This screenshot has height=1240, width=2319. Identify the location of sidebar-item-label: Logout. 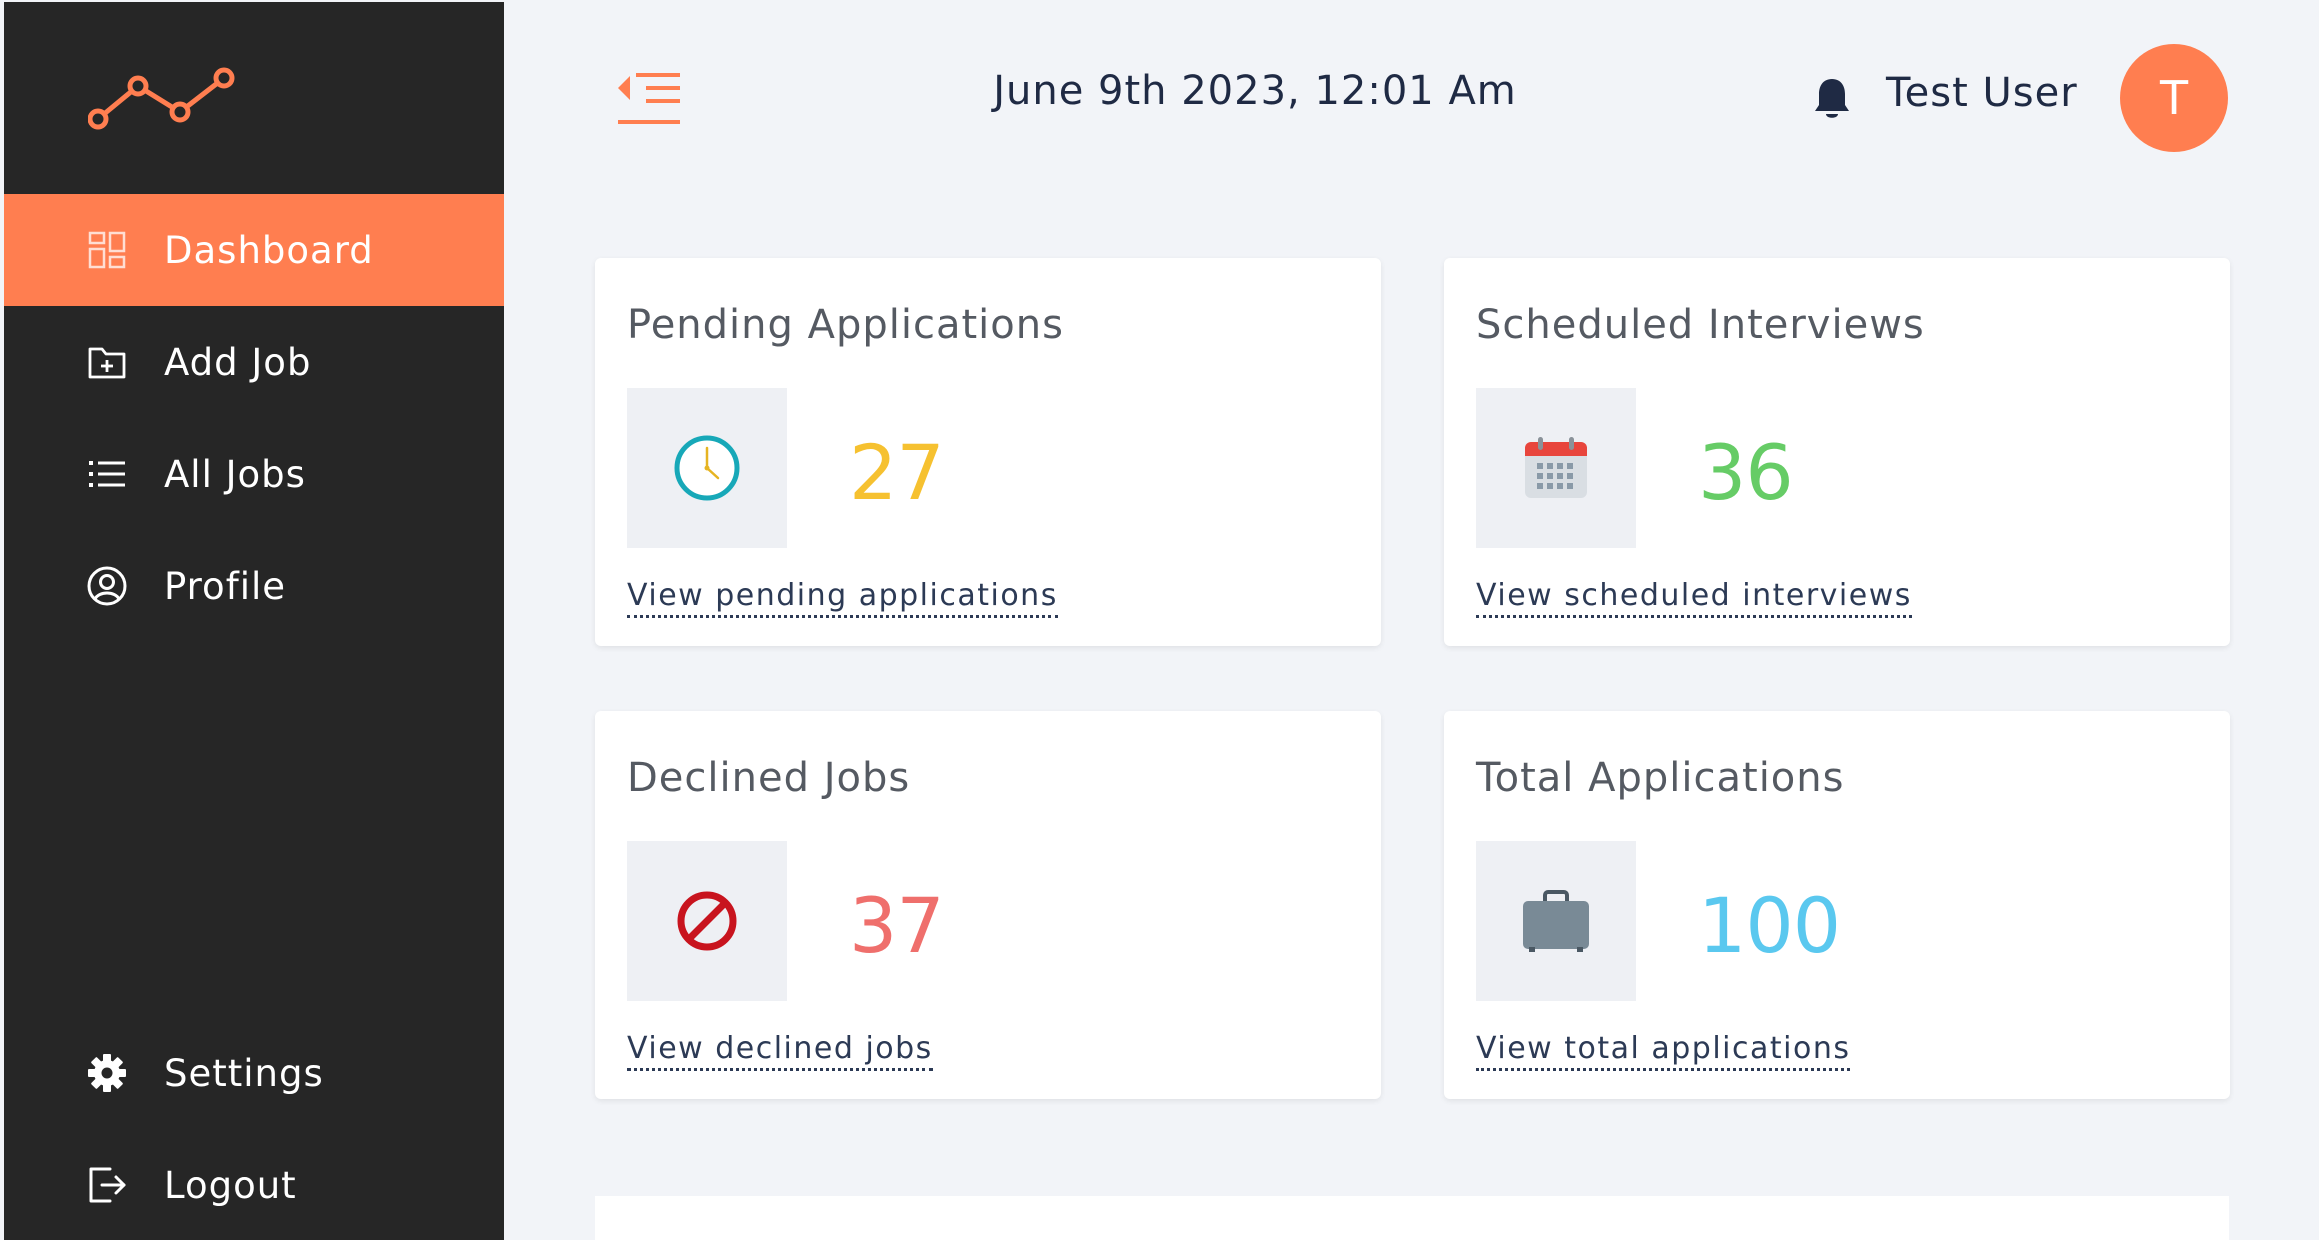
(230, 1185).